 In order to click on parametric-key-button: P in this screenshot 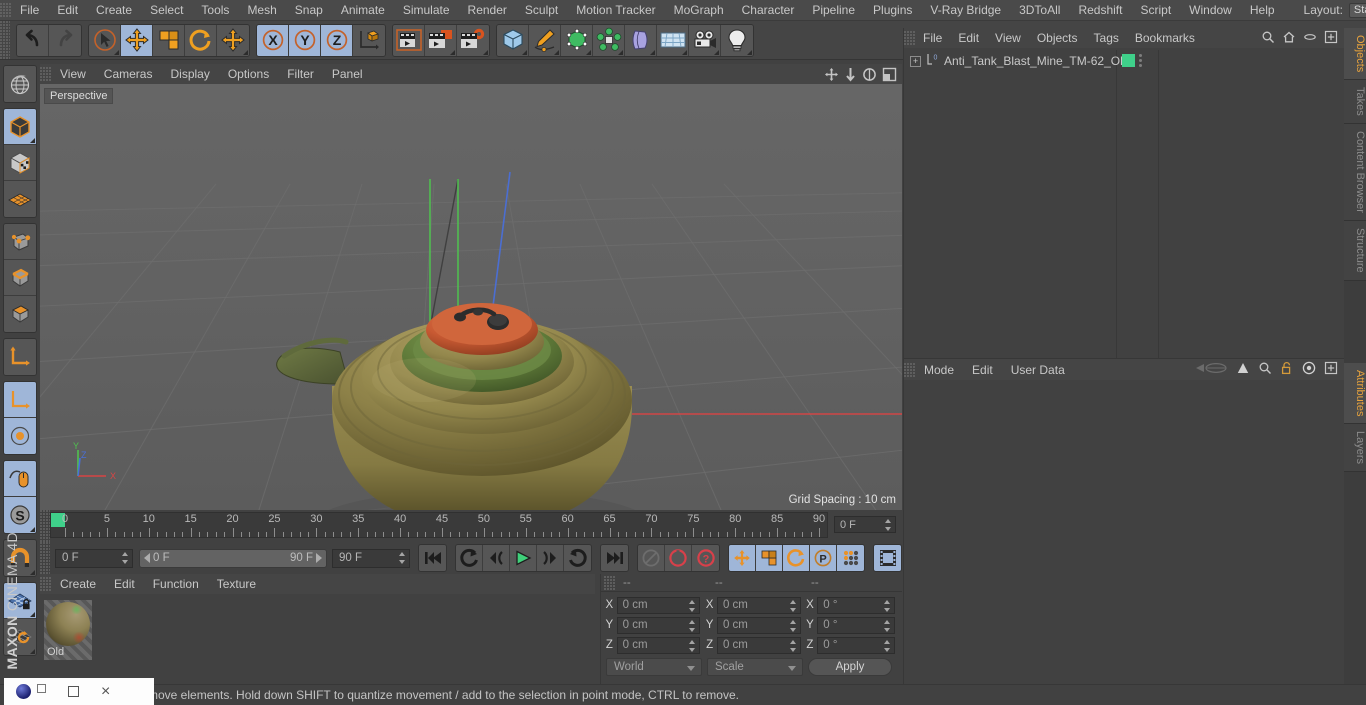, I will do `click(823, 558)`.